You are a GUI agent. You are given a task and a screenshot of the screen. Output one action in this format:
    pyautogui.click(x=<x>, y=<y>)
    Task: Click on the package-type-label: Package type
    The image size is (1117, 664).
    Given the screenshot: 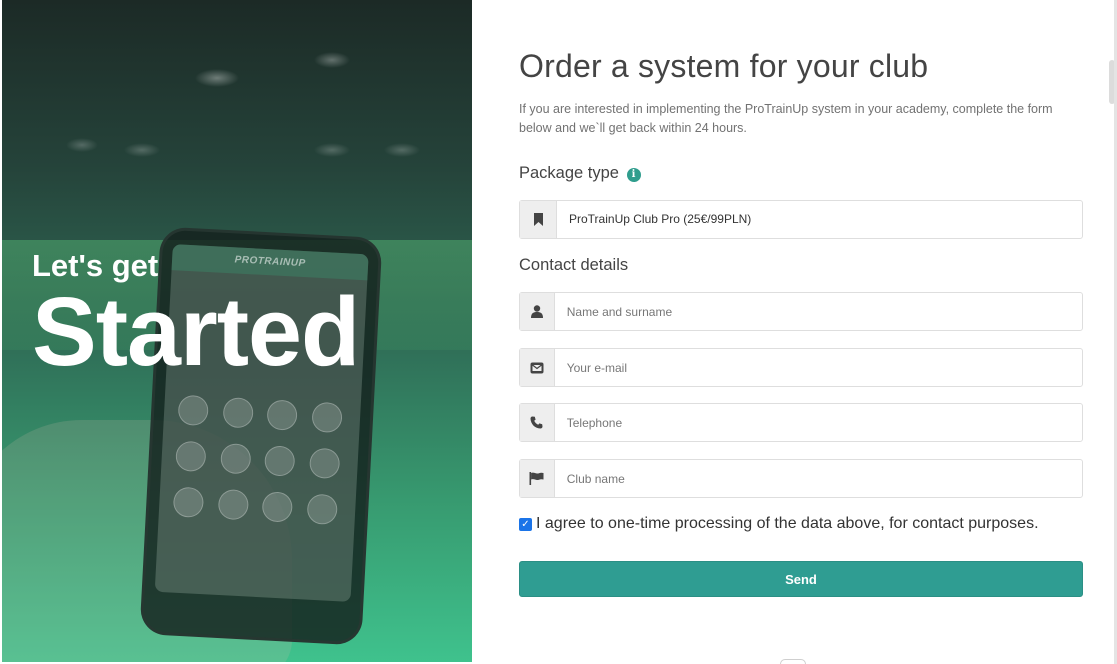 What is the action you would take?
    pyautogui.click(x=569, y=173)
    